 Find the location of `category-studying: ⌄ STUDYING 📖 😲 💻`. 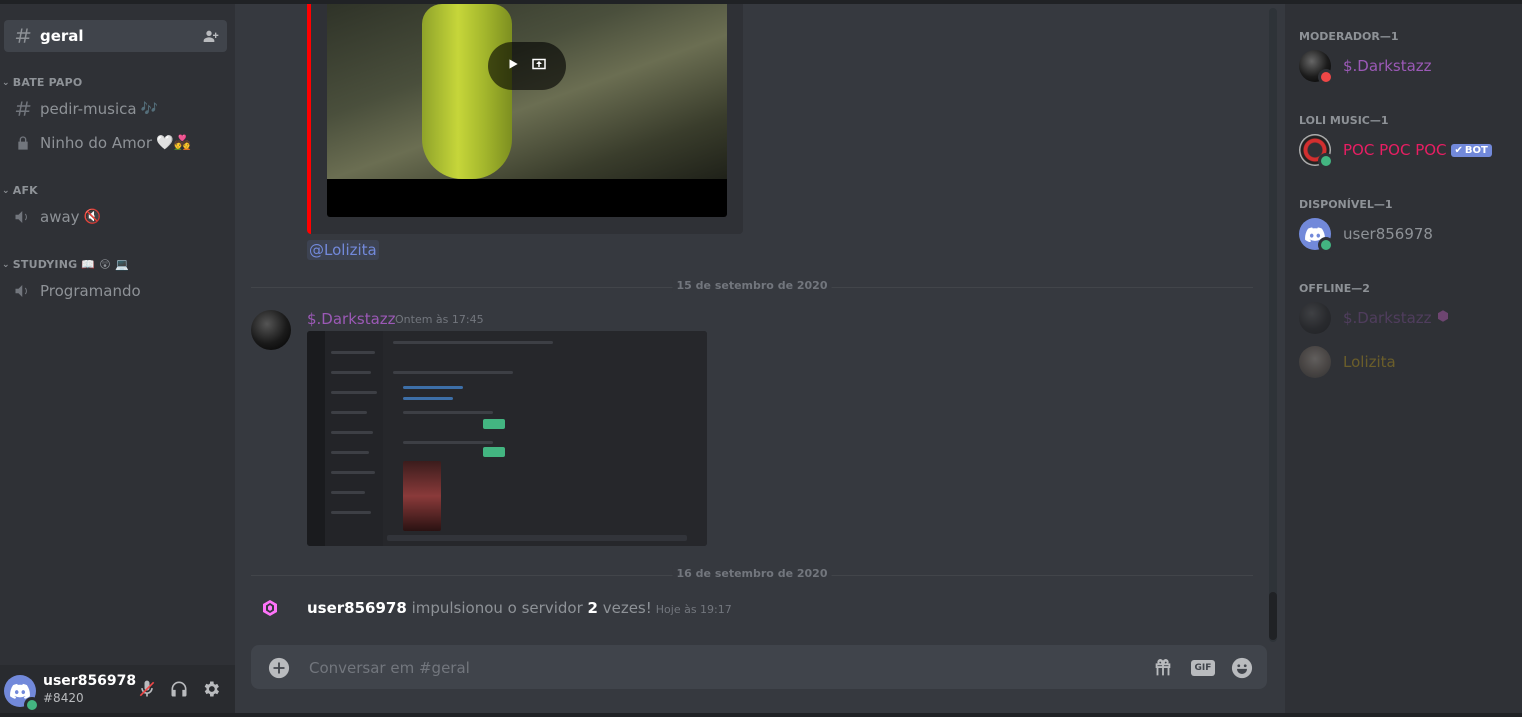

category-studying: ⌄ STUDYING 📖 😲 💻 is located at coordinates (65, 264).